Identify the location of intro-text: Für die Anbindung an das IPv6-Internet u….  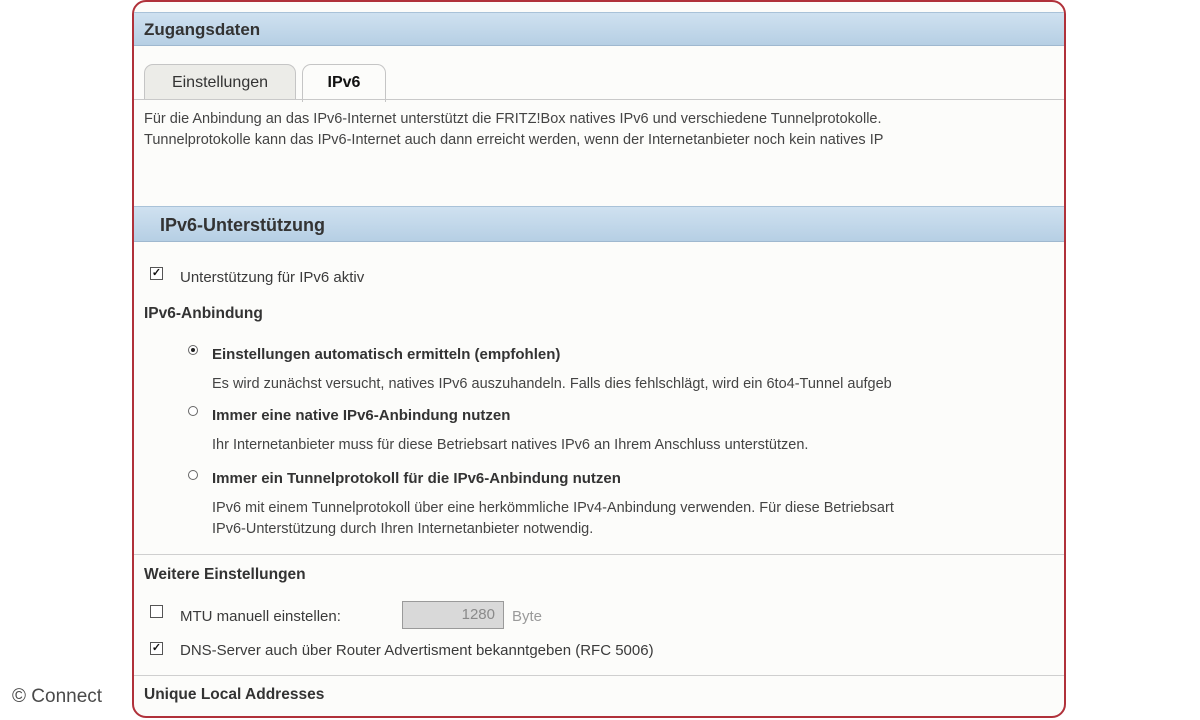
(604, 130).